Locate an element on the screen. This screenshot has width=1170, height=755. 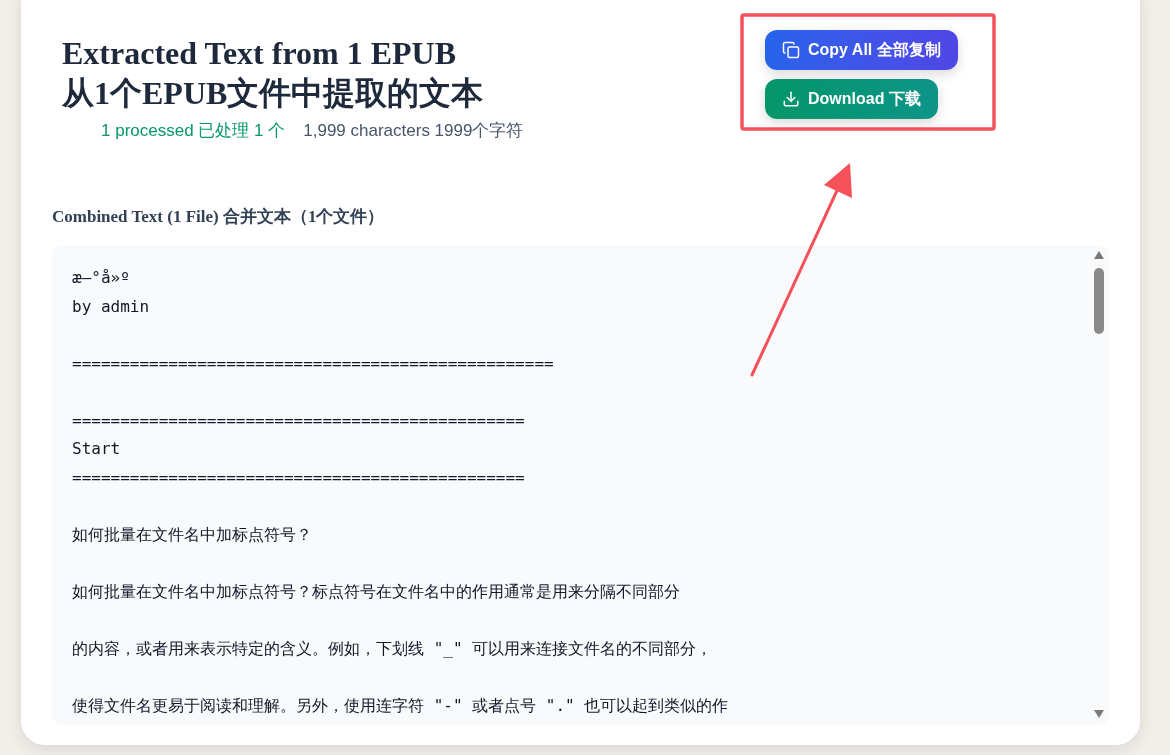
text-line: 如何批量在文件名中加标点符号？标点符号在文件名中的作用通常是用来分隔不同部分 is located at coordinates (376, 591).